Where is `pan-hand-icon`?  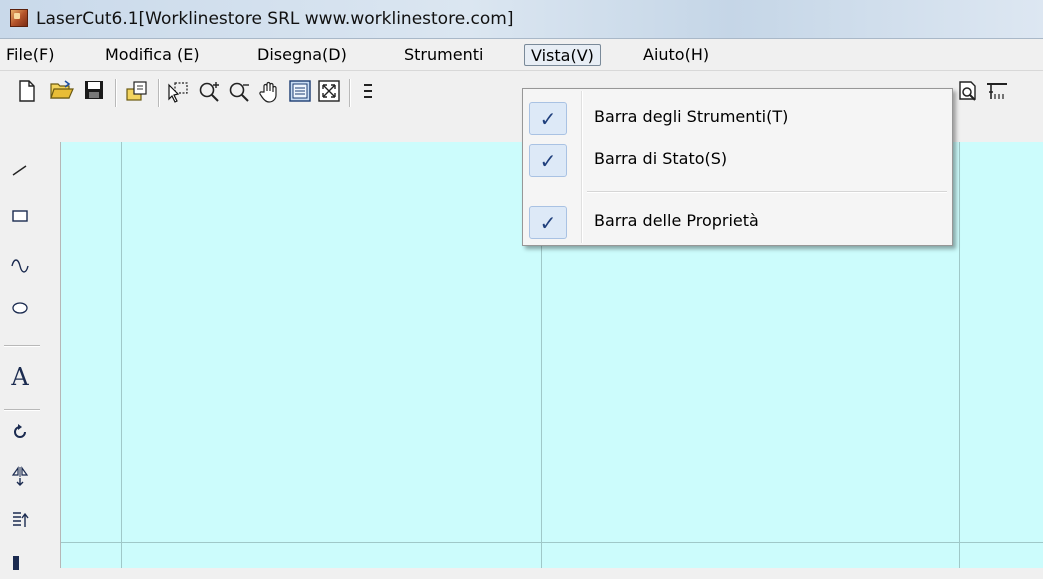
pan-hand-icon is located at coordinates (270, 93).